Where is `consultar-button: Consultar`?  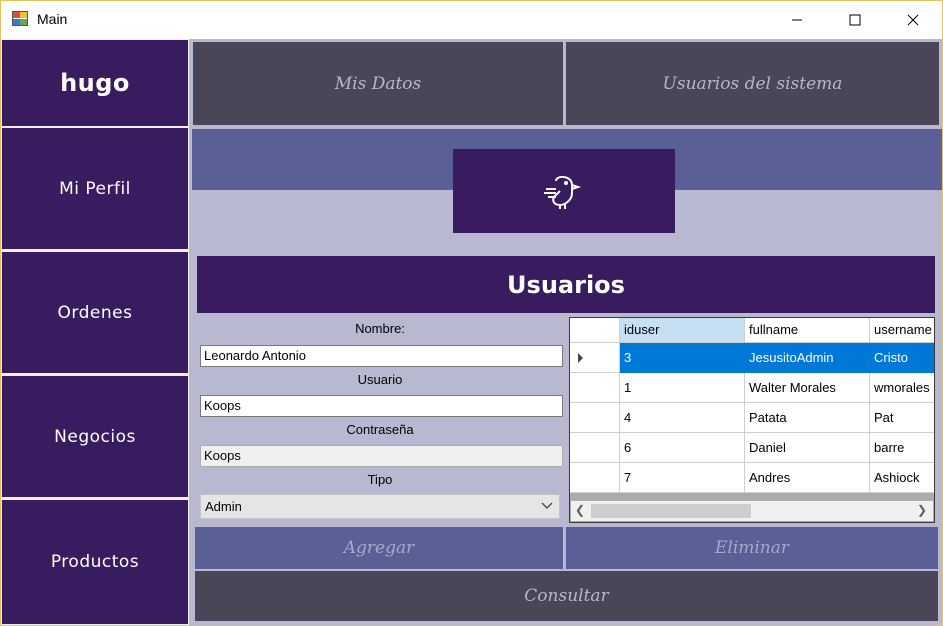
consultar-button: Consultar is located at coordinates (566, 596).